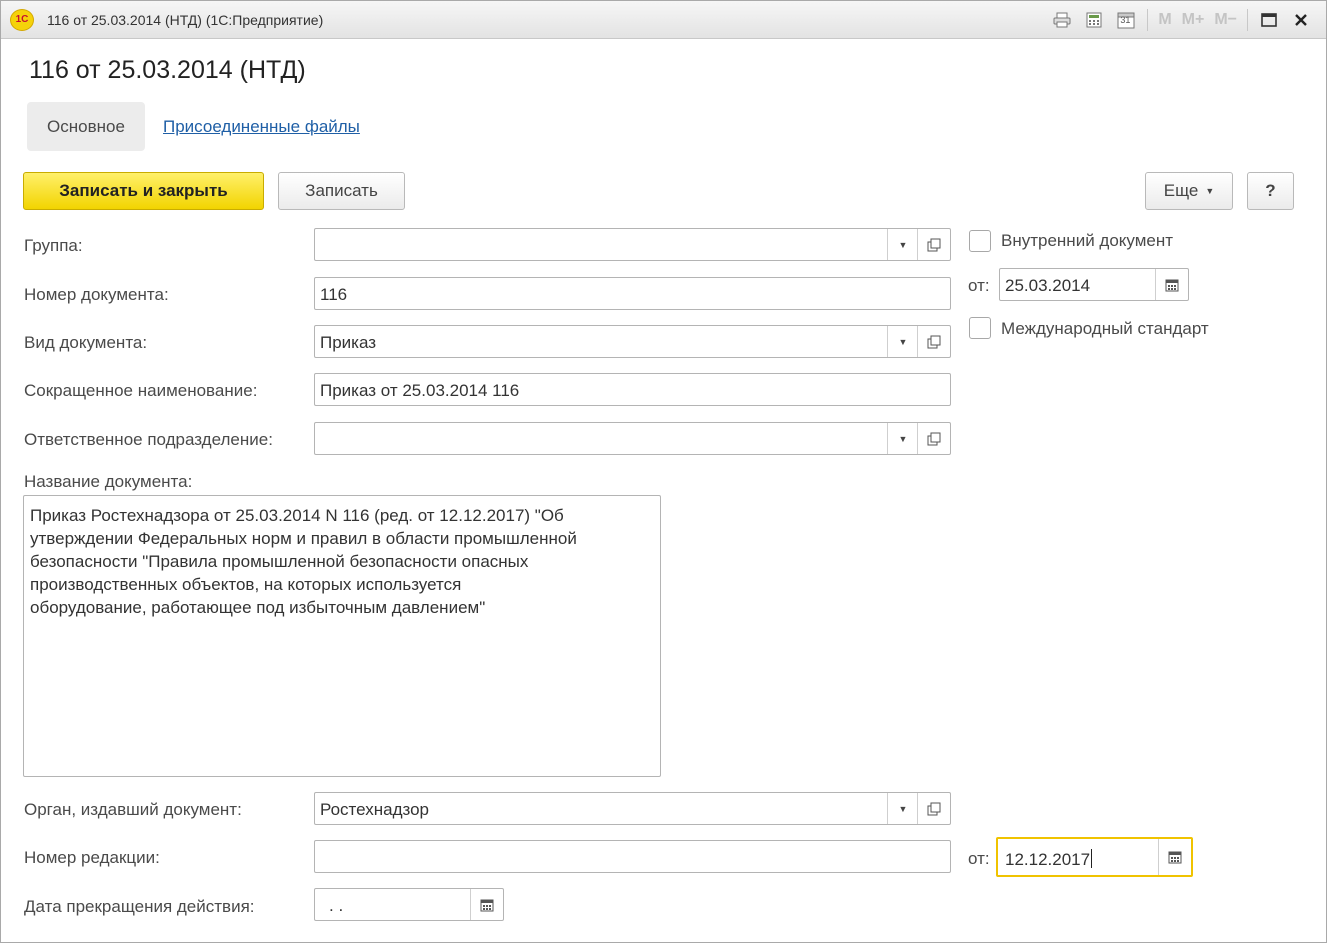  Describe the element at coordinates (980, 241) in the screenshot. I see `internal-doc-checkbox` at that location.